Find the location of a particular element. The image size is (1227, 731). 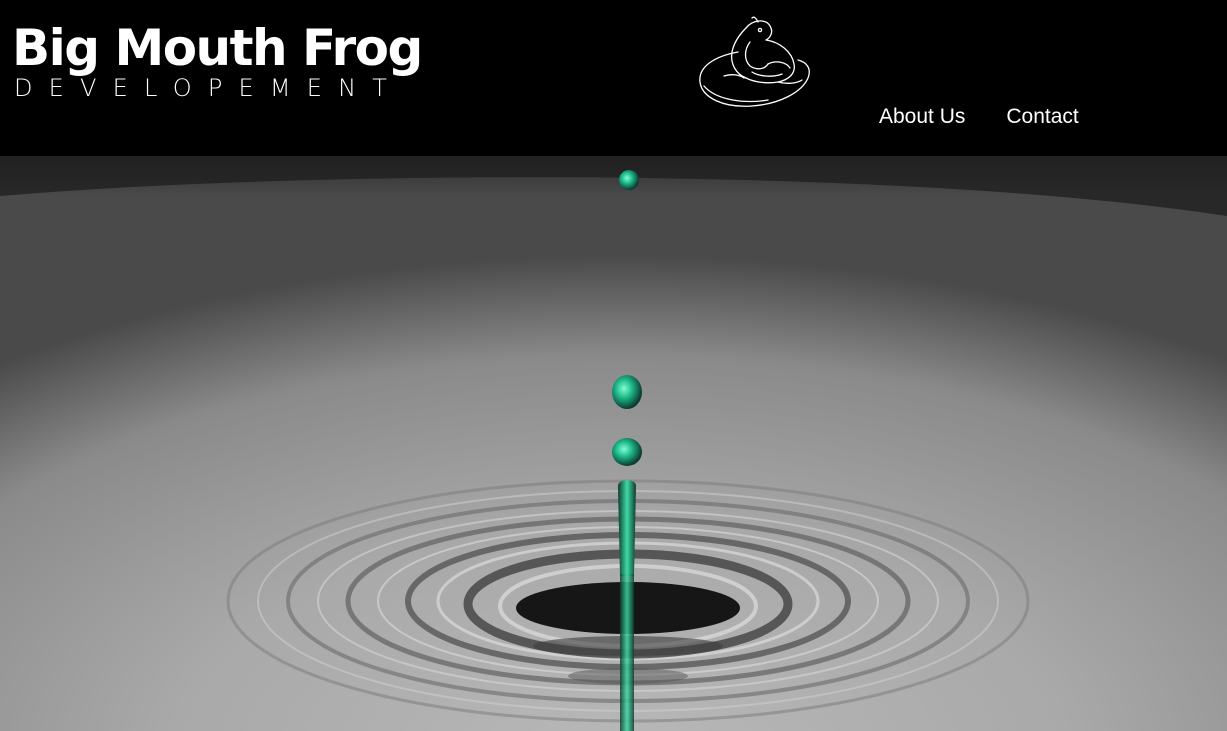

brand-home-link: Big Mouth Frog DEVELOPEMENT is located at coordinates (217, 60).